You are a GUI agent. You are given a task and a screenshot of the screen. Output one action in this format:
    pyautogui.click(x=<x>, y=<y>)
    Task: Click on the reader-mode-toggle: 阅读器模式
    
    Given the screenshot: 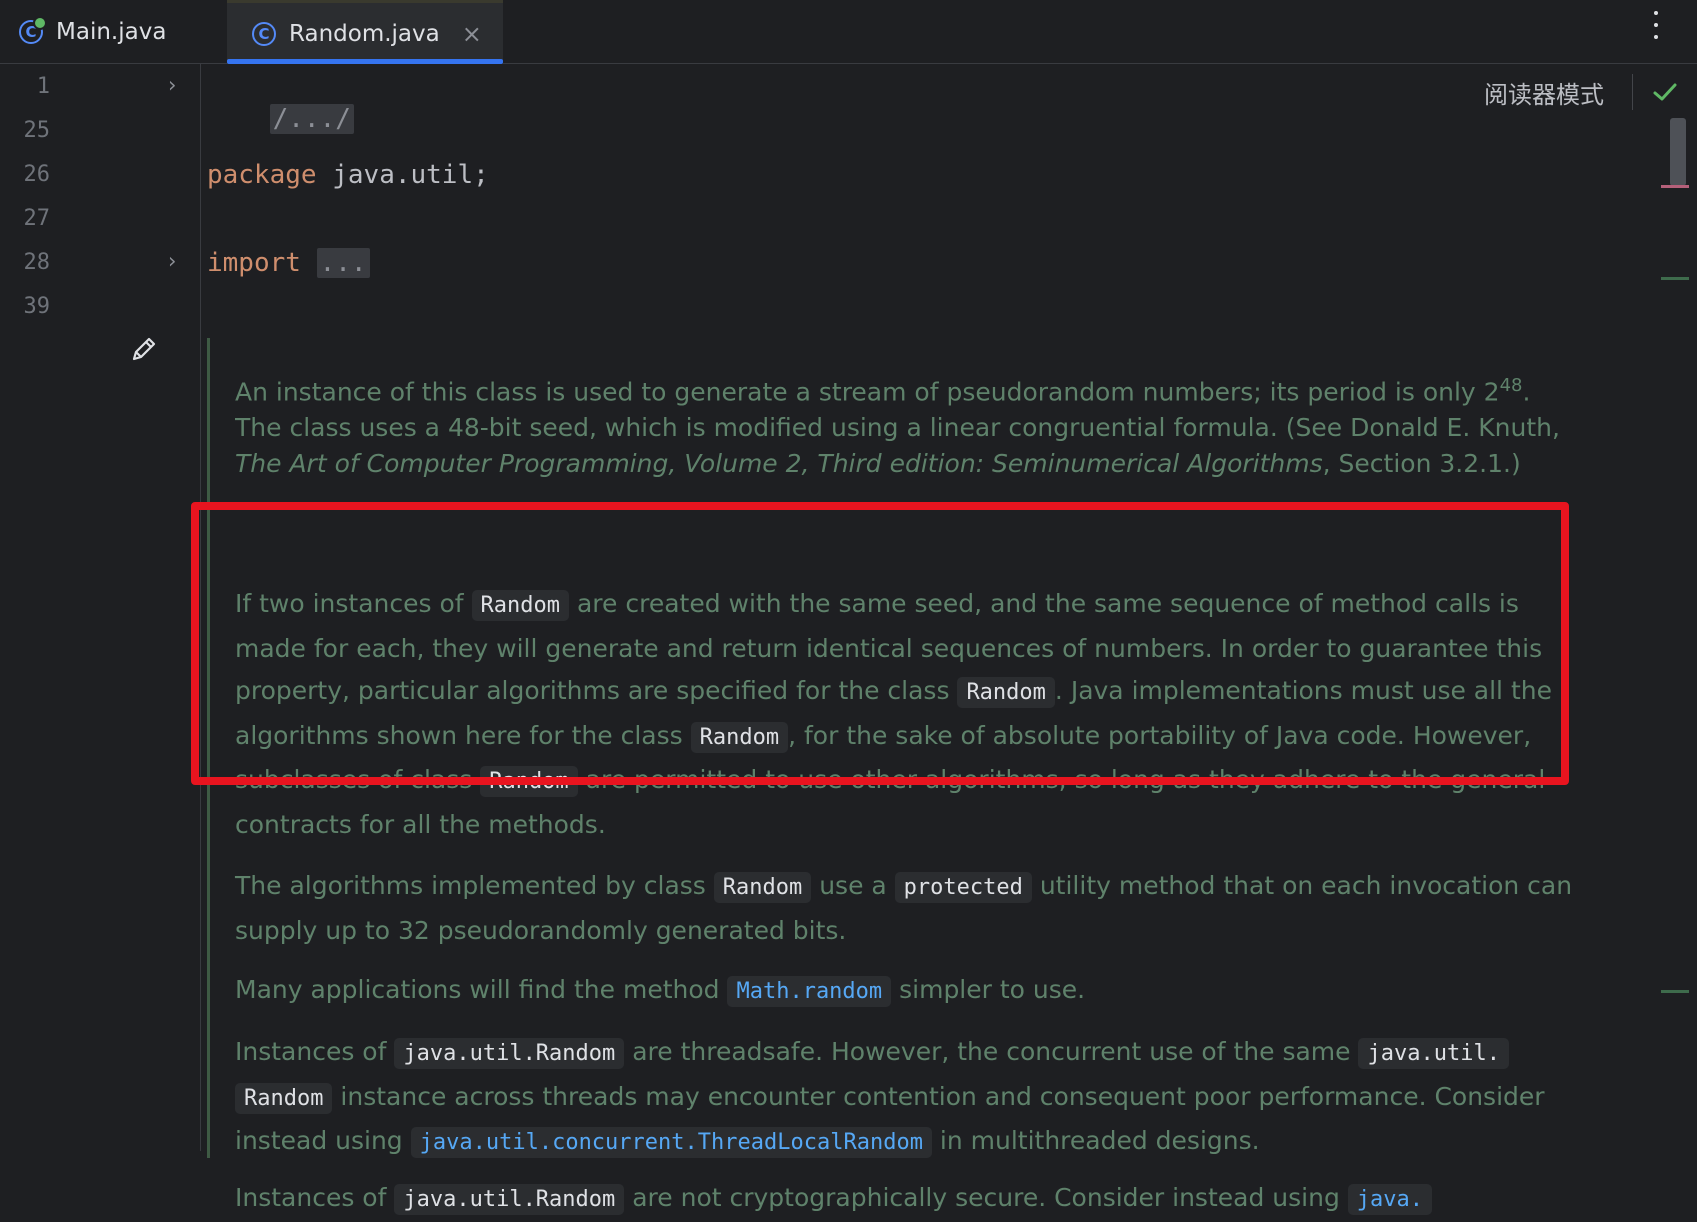 What is the action you would take?
    pyautogui.click(x=1544, y=92)
    